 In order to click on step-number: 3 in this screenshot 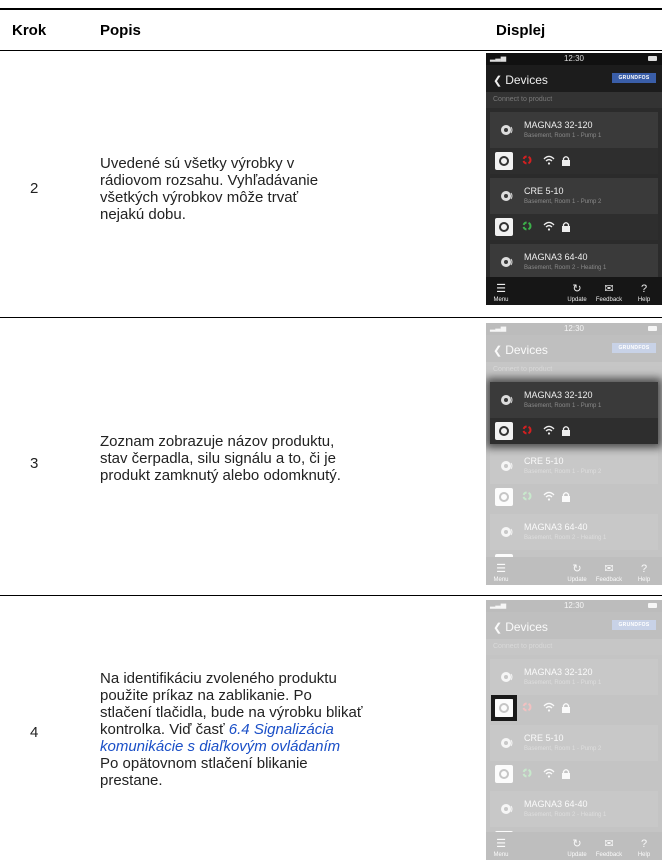, I will do `click(34, 463)`.